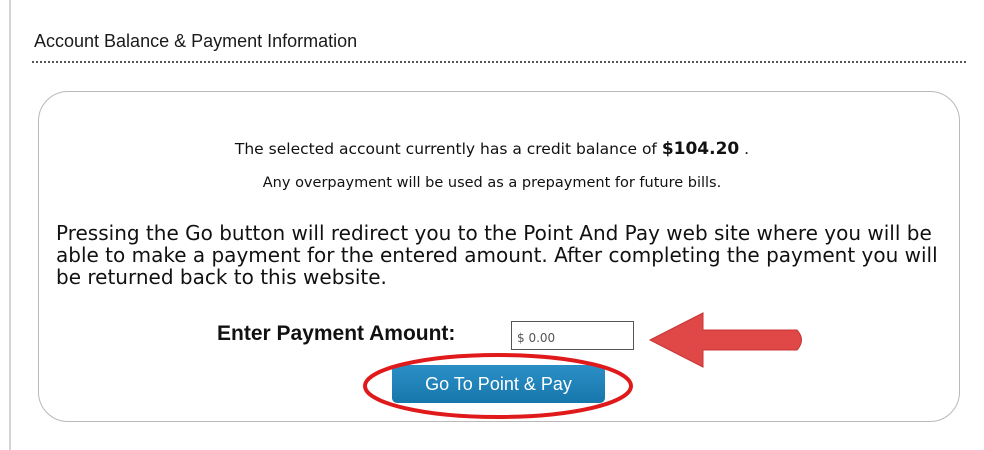 The width and height of the screenshot is (984, 450). Describe the element at coordinates (499, 62) in the screenshot. I see `dotted-divider` at that location.